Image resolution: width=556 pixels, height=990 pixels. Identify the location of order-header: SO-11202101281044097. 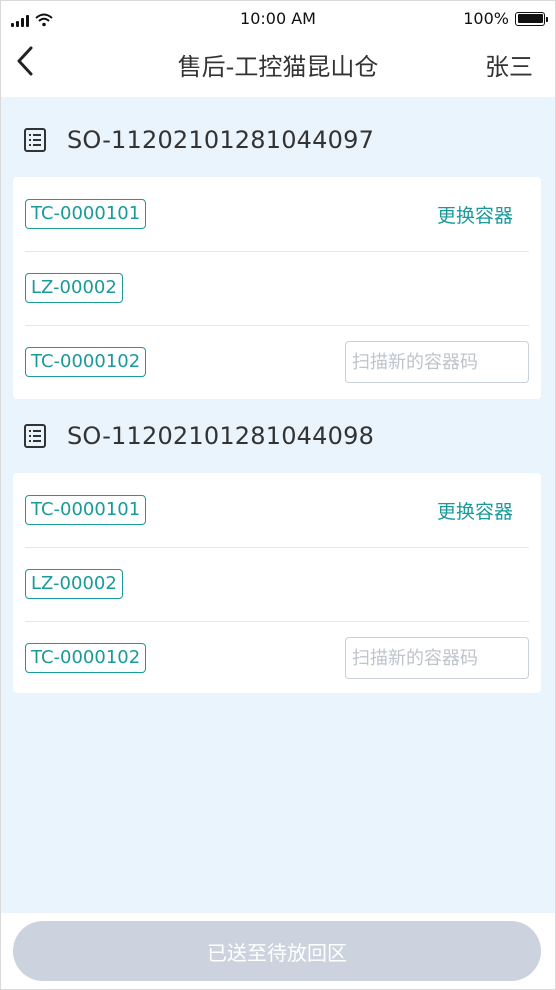
(198, 140).